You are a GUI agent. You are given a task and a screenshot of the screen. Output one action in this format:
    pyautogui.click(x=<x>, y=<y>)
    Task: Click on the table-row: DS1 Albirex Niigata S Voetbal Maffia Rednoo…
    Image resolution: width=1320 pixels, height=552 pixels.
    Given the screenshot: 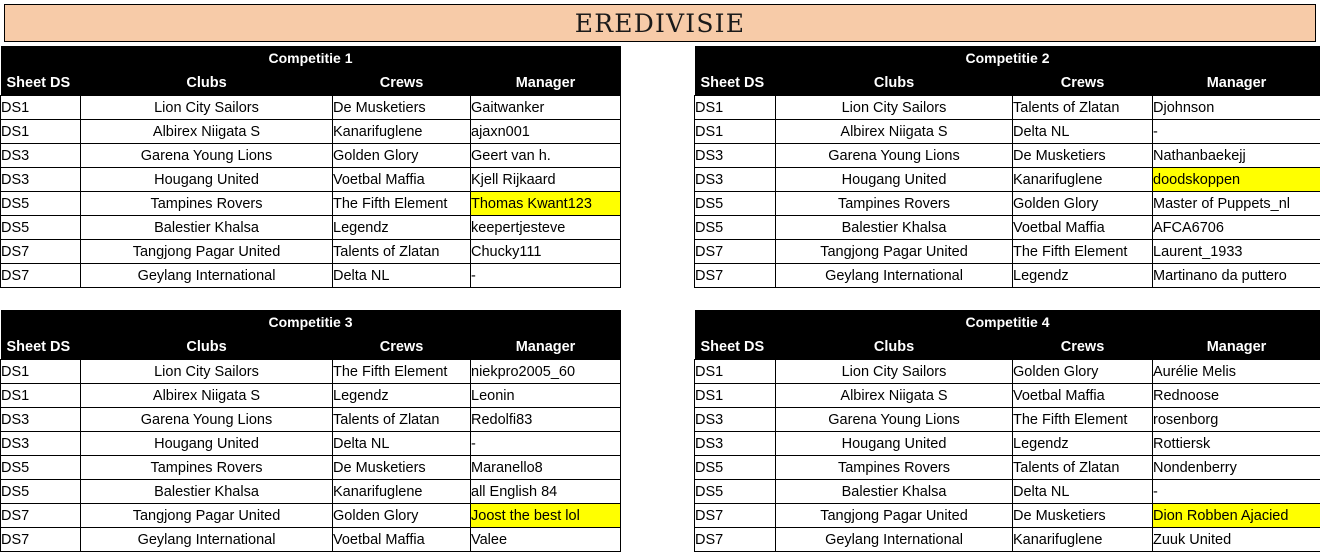 What is the action you would take?
    pyautogui.click(x=1007, y=395)
    